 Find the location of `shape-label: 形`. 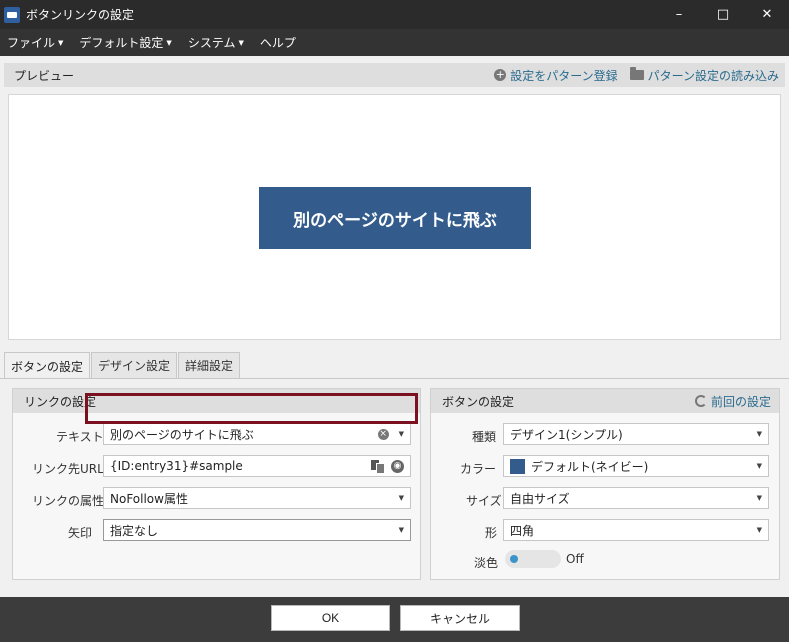

shape-label: 形 is located at coordinates (491, 533).